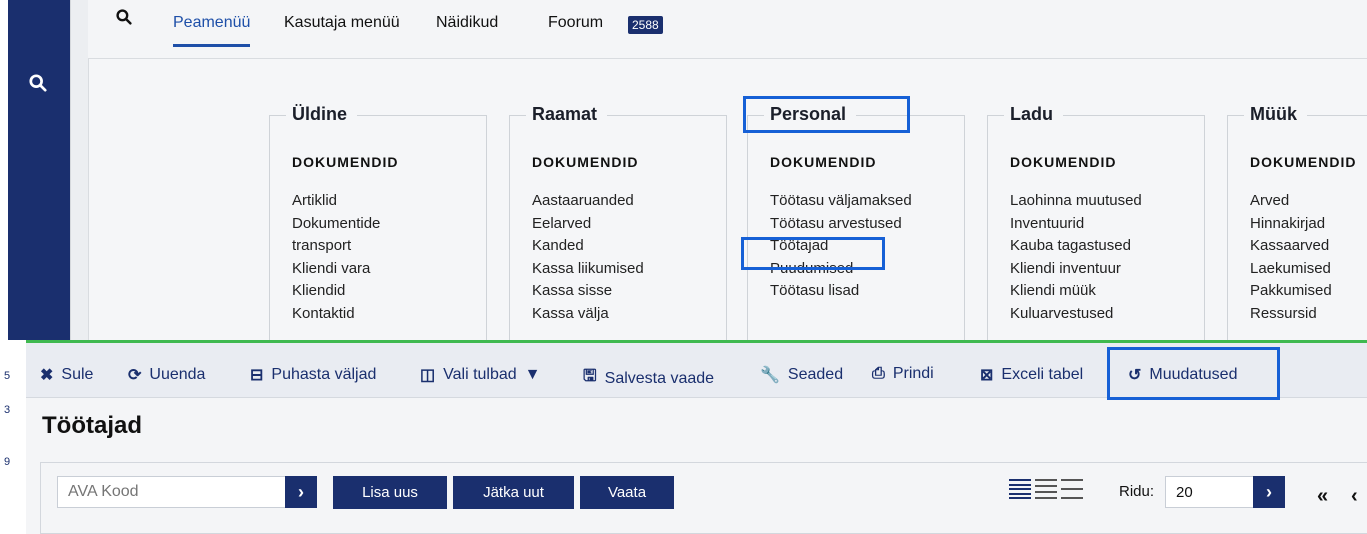  I want to click on menu-link: Laohinna muutused, so click(1076, 201).